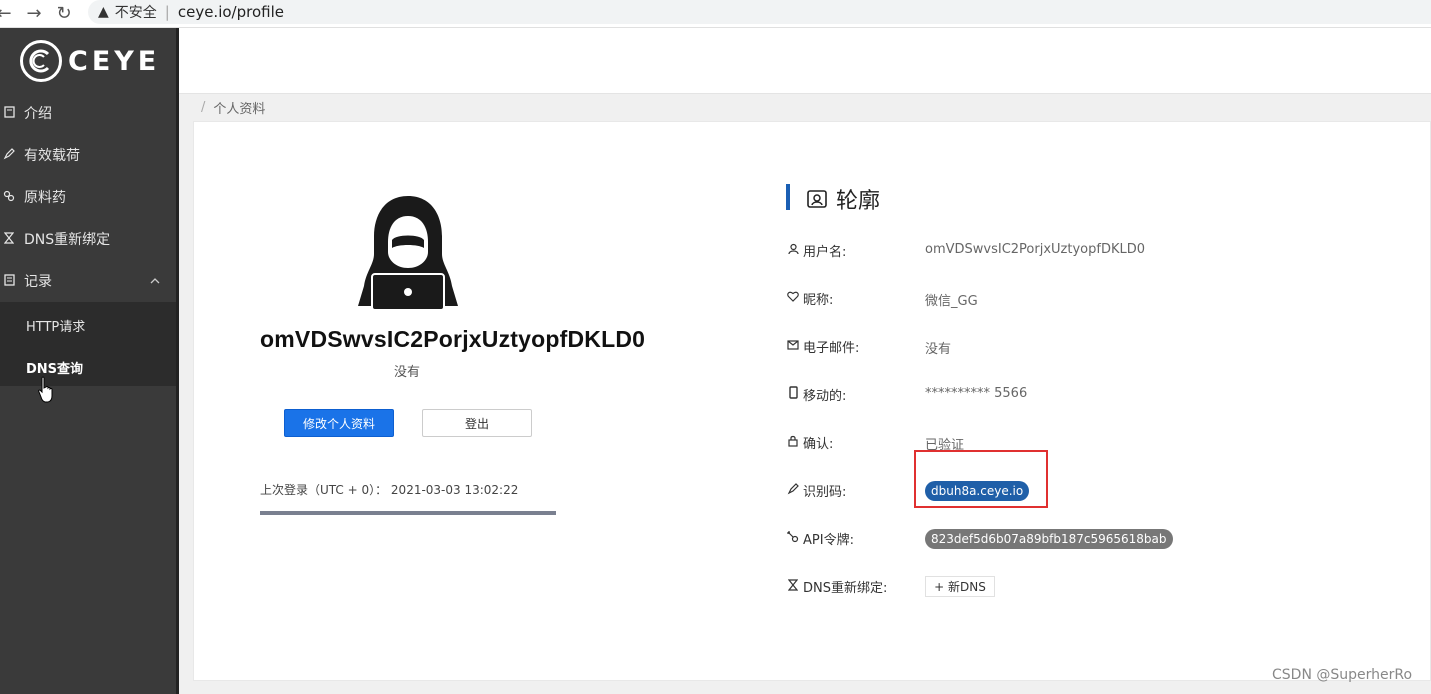 The width and height of the screenshot is (1431, 694). I want to click on profile-title-text: 轮廓, so click(858, 201).